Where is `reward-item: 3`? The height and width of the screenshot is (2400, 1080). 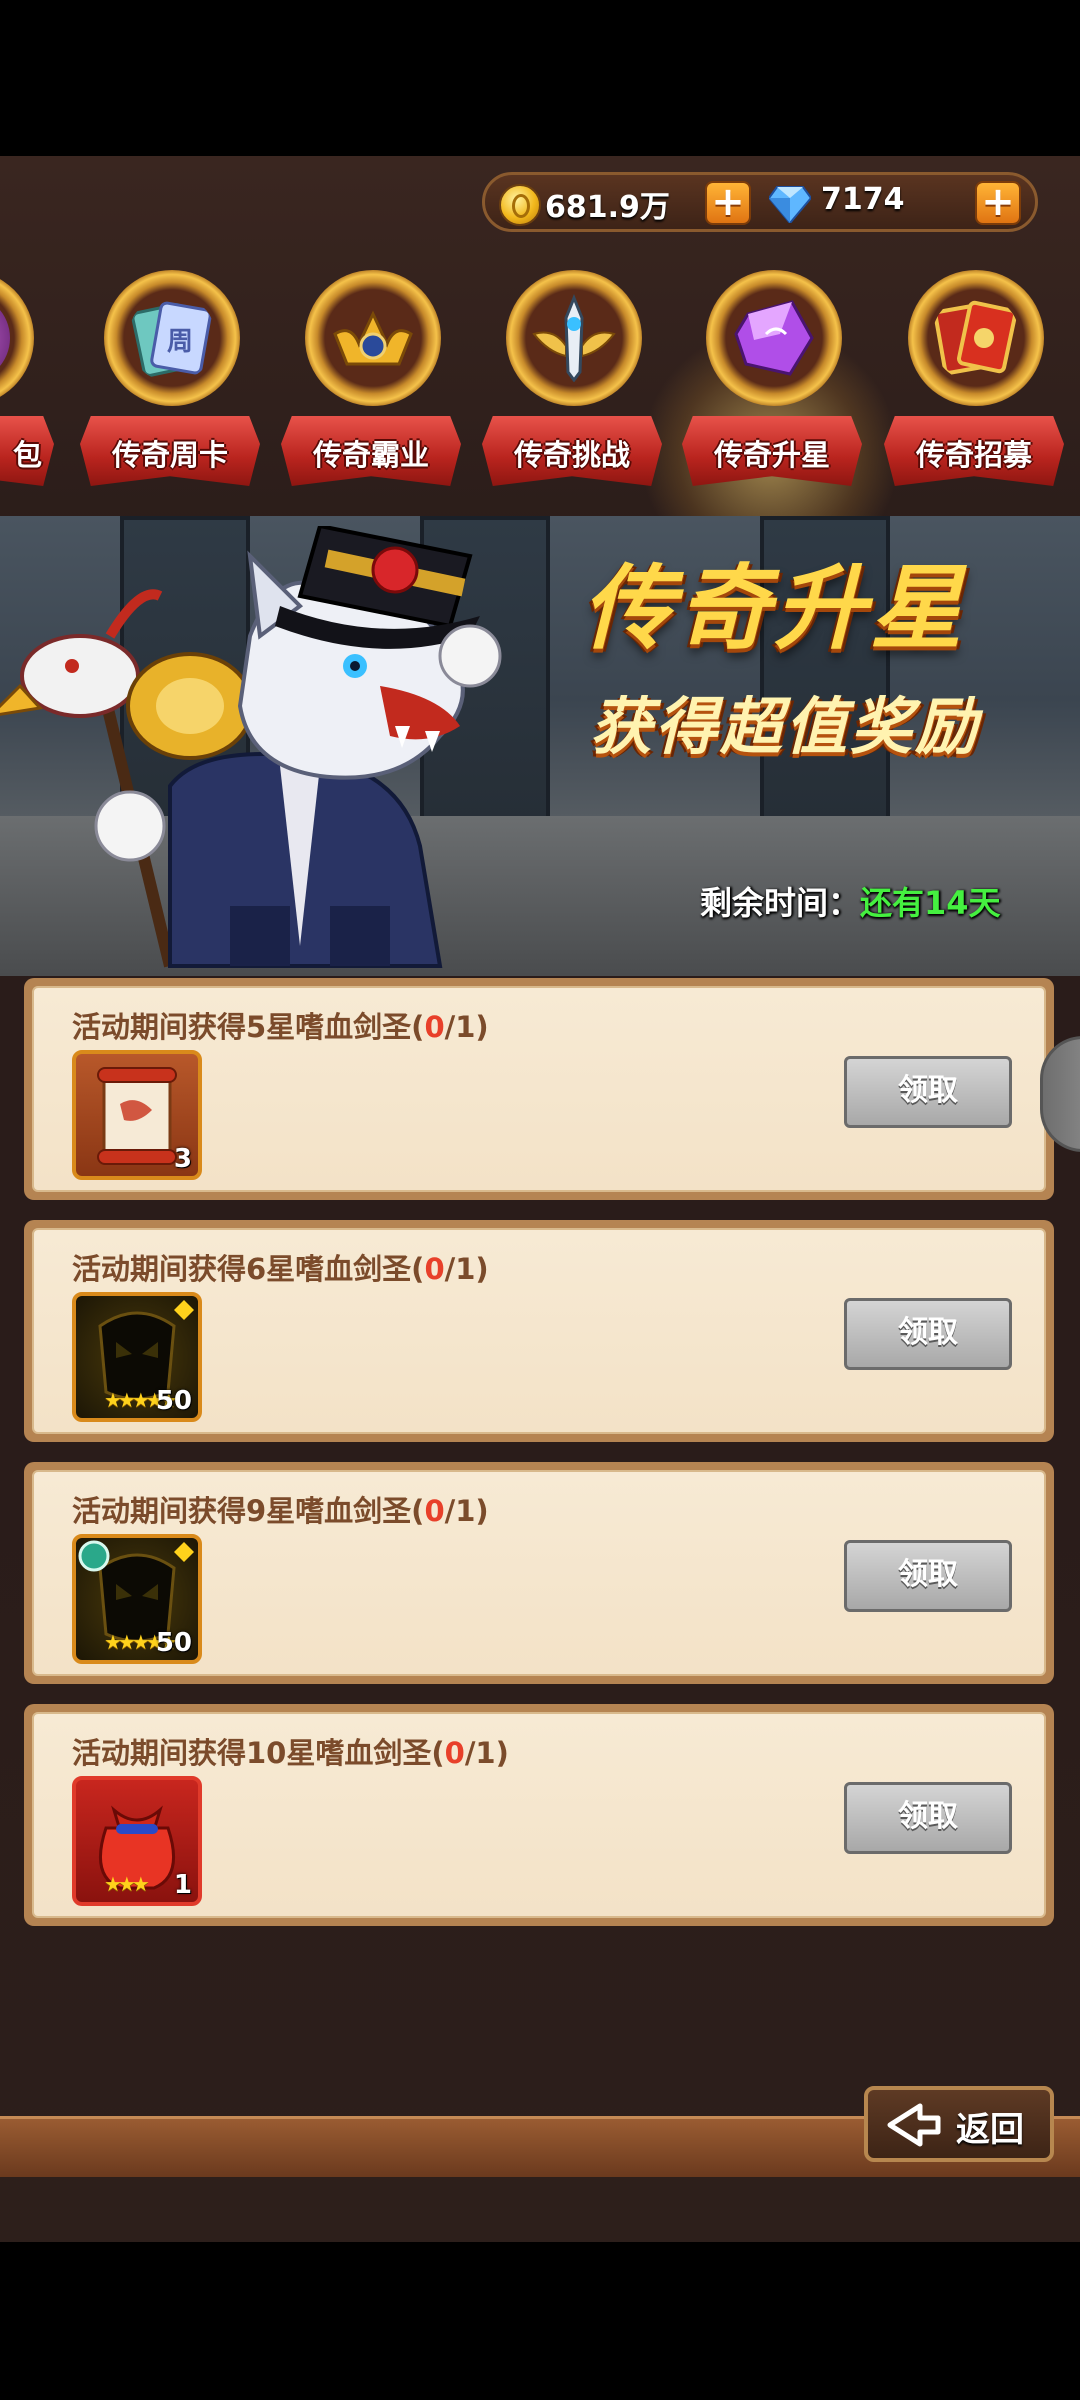 reward-item: 3 is located at coordinates (137, 1115).